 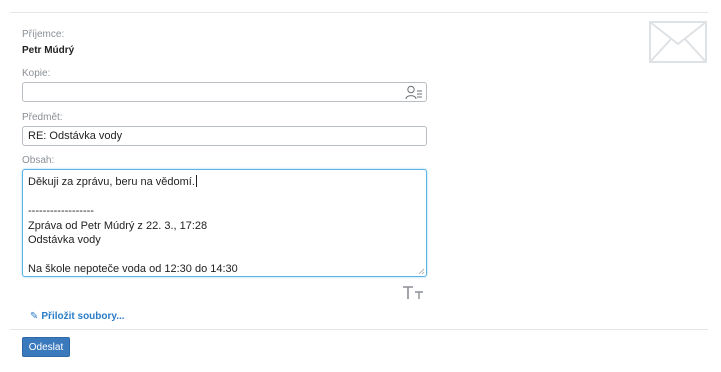 I want to click on text-size-icon, so click(x=413, y=293).